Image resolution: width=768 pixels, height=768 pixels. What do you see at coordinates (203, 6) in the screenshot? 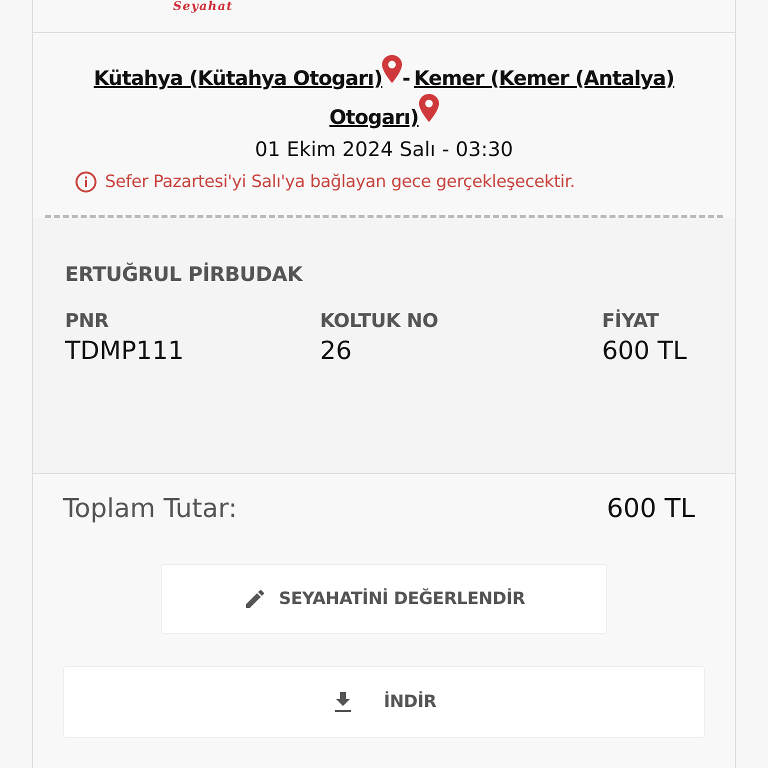
I see `logo-text: Seyahat` at bounding box center [203, 6].